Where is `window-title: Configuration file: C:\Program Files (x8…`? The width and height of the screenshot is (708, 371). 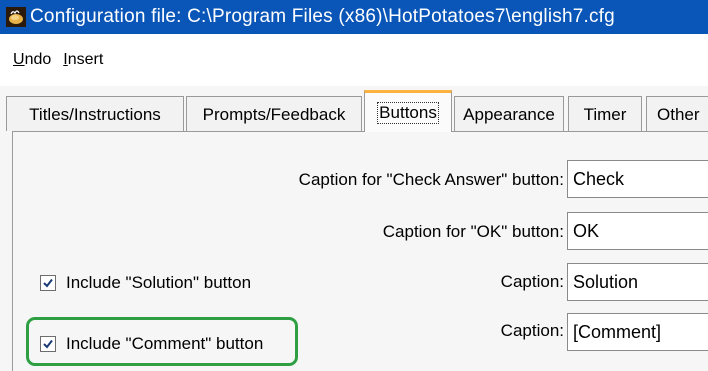
window-title: Configuration file: C:\Program Files (x8… is located at coordinates (322, 16).